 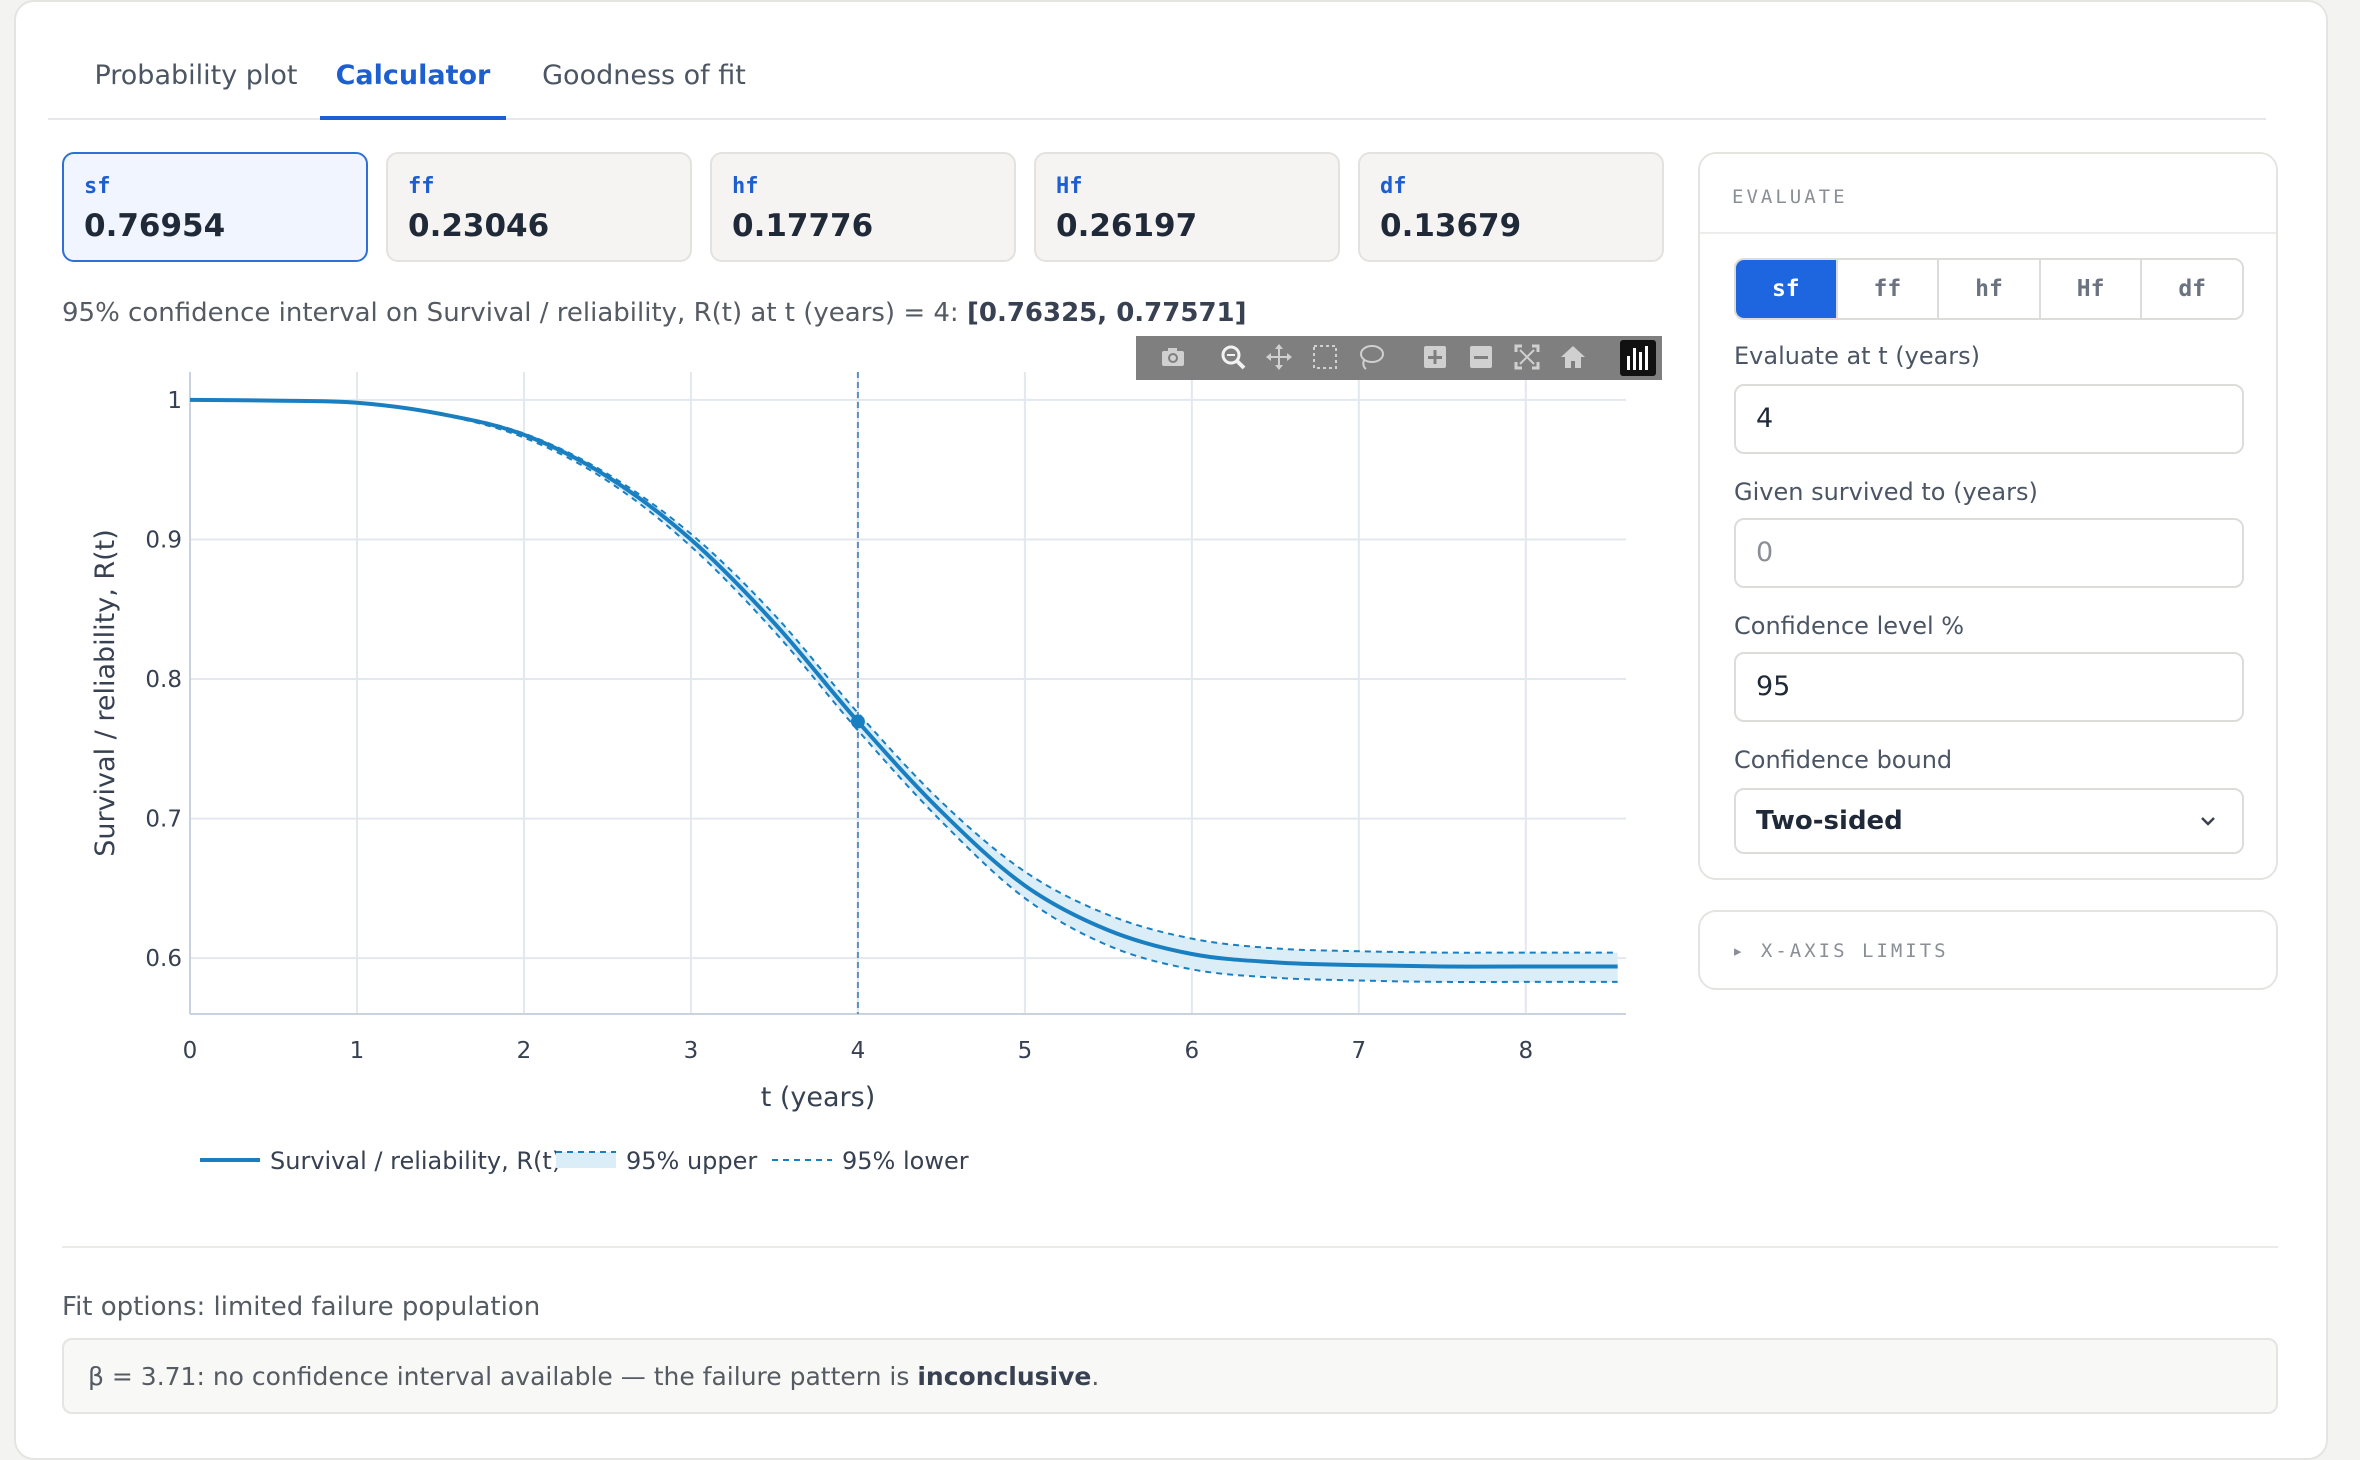 What do you see at coordinates (421, 186) in the screenshot?
I see `metric-key: ff` at bounding box center [421, 186].